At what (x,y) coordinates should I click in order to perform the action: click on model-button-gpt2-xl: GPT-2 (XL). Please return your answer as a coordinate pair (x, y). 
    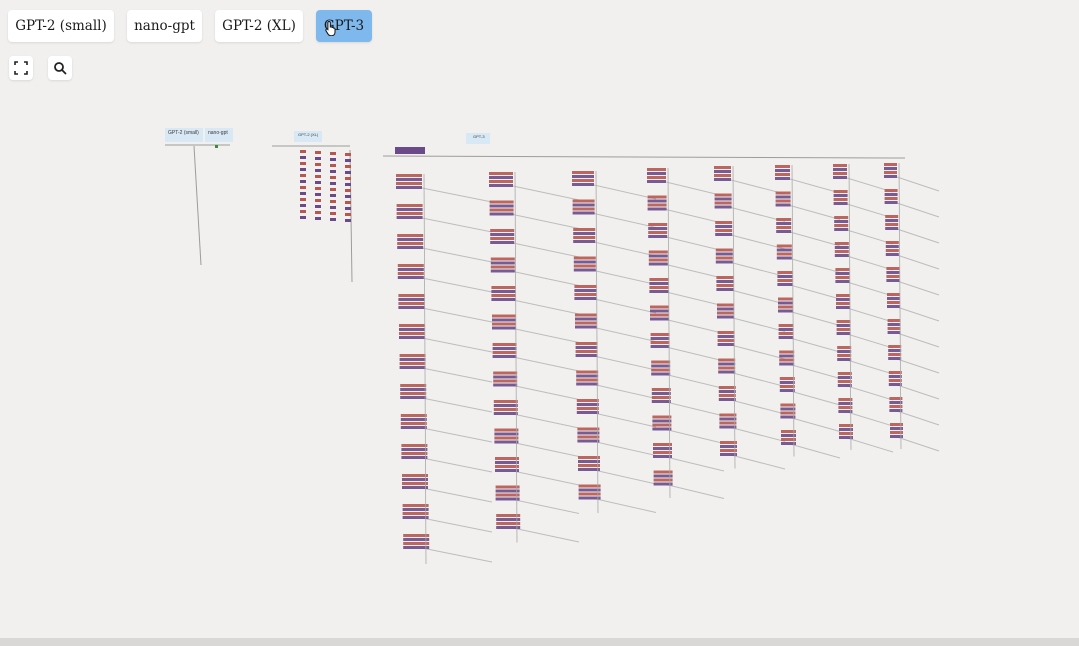
    Looking at the image, I should click on (259, 26).